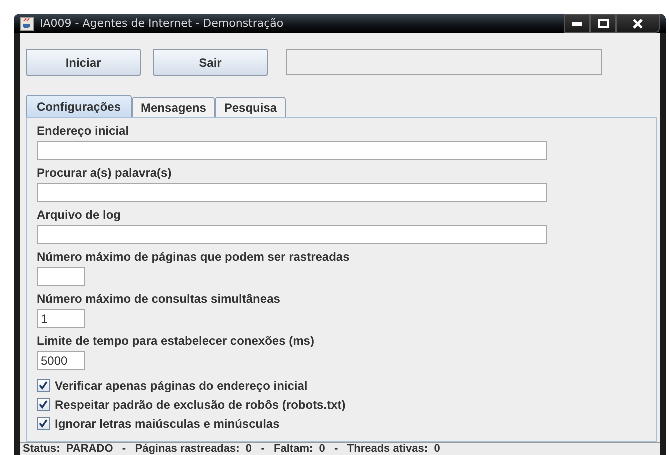  I want to click on app-icon, so click(27, 23).